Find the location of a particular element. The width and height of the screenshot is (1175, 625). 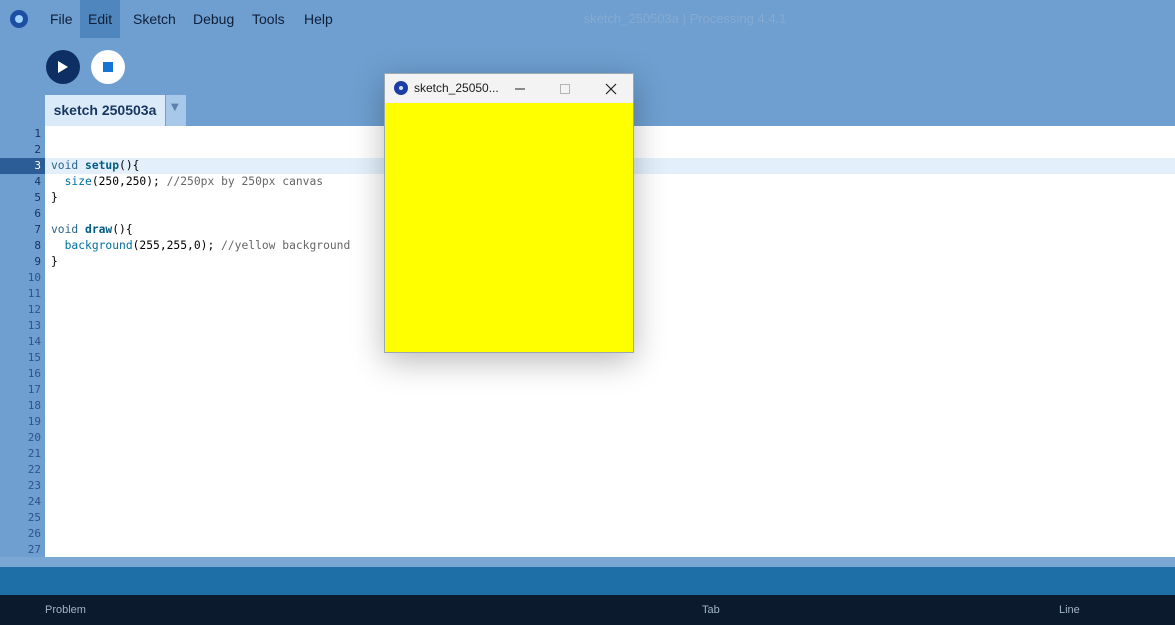

line-number: 8 is located at coordinates (37, 245).